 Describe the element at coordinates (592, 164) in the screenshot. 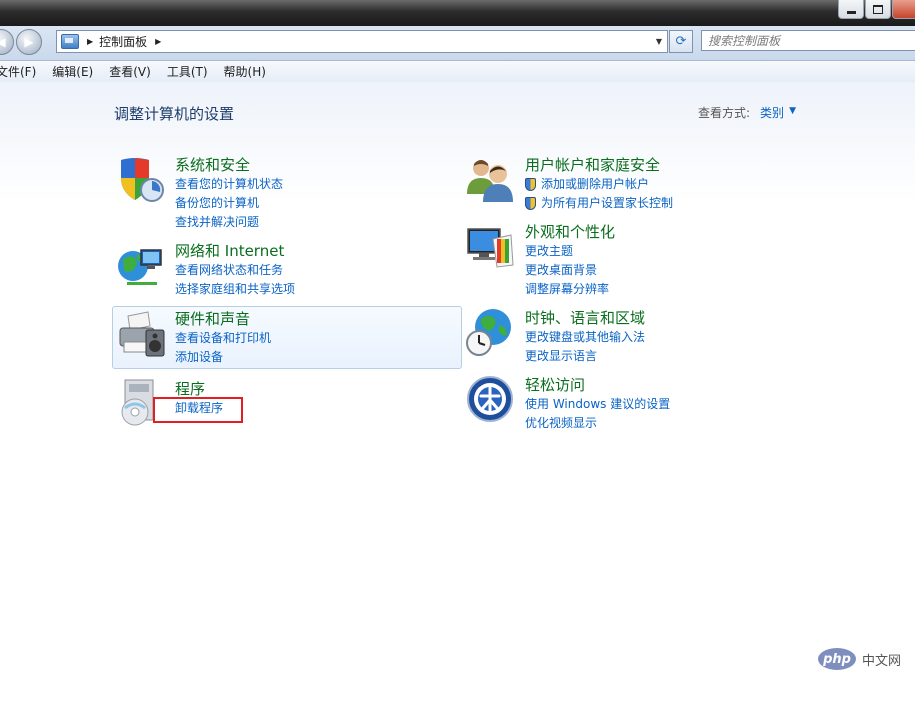

I see `category-title: 用户帐户和家庭安全` at that location.